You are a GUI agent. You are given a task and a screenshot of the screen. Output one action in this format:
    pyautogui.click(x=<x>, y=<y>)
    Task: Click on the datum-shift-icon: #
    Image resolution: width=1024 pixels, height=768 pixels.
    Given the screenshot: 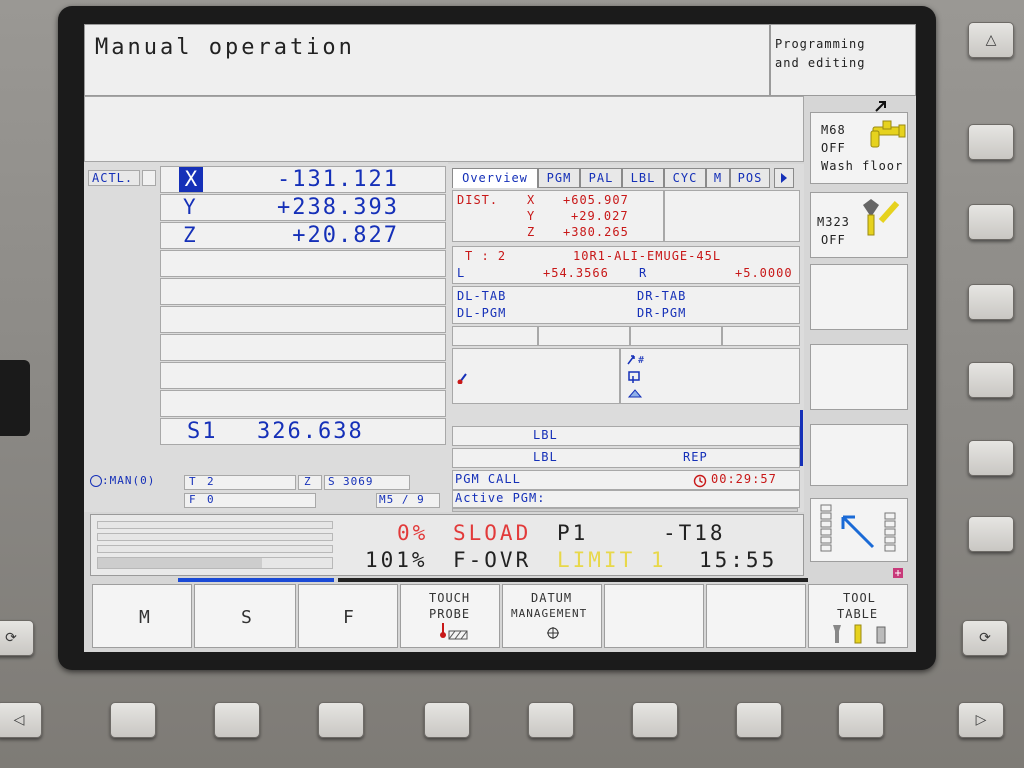 What is the action you would take?
    pyautogui.click(x=636, y=360)
    